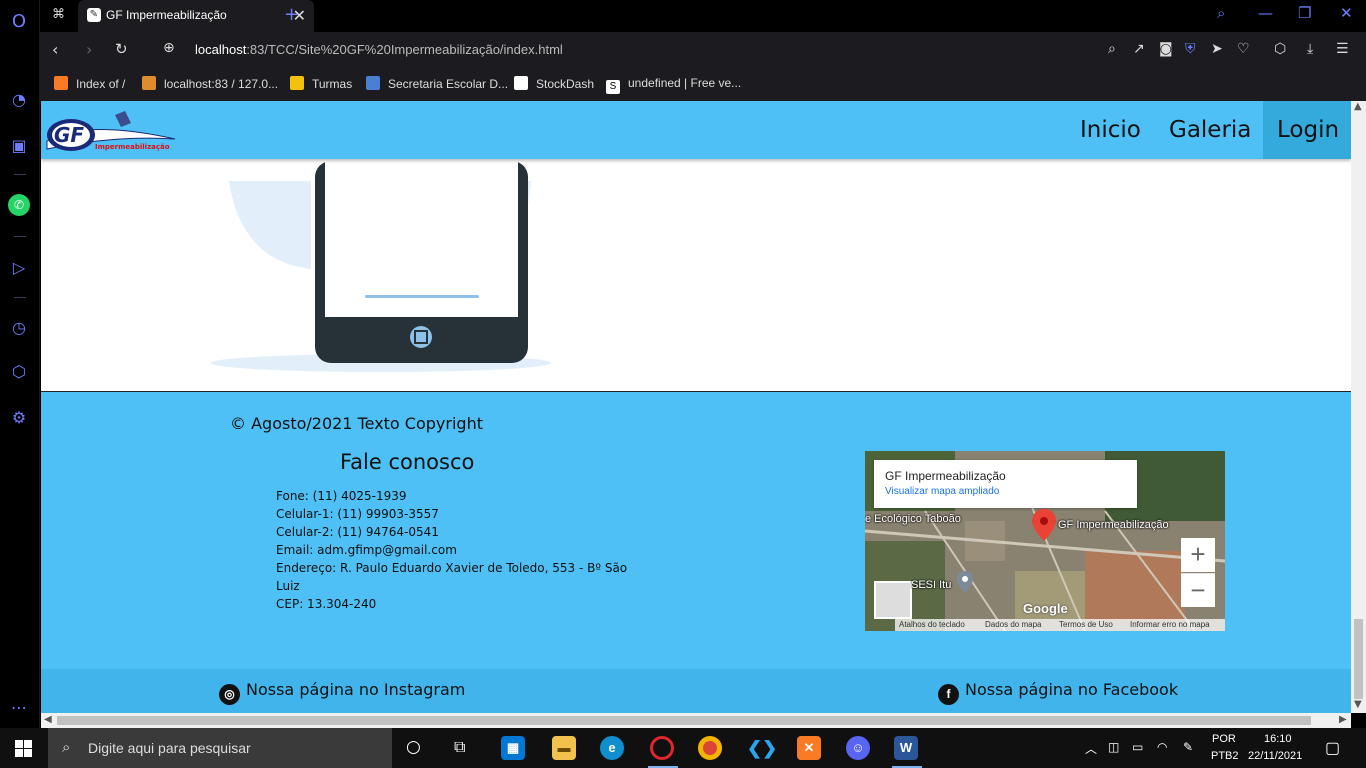 This screenshot has height=768, width=1366. Describe the element at coordinates (19, 145) in the screenshot. I see `shopping-bag-icon: ▣` at that location.